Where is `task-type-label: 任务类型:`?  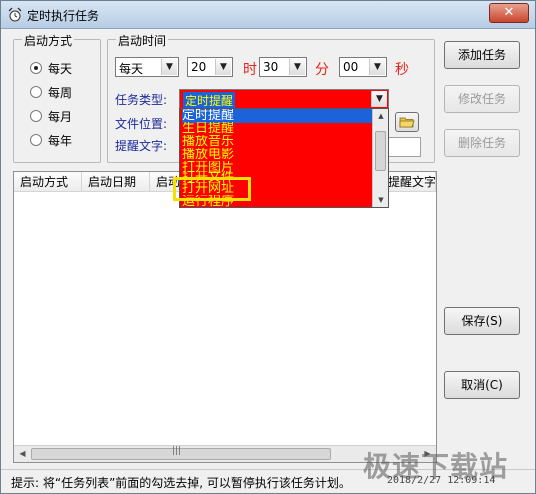 task-type-label: 任务类型: is located at coordinates (141, 100).